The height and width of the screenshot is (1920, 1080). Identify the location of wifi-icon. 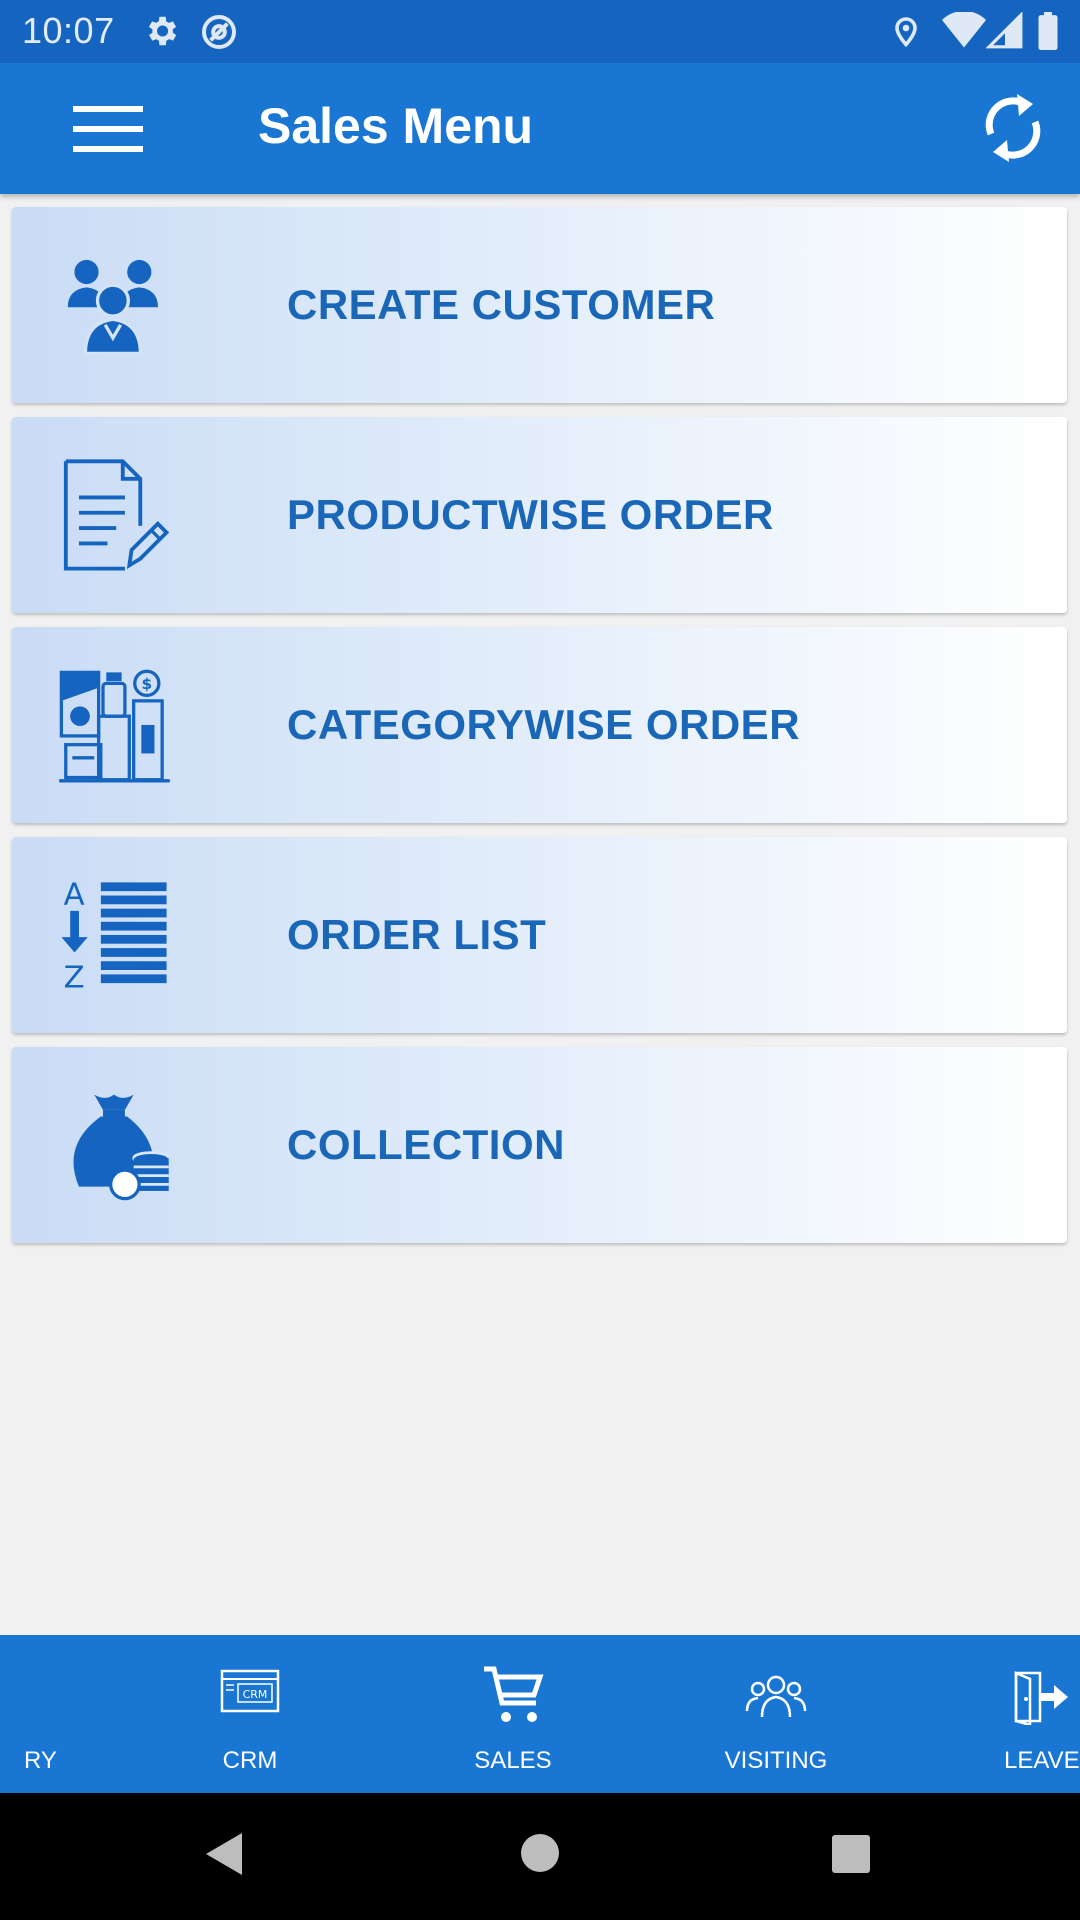
(964, 31).